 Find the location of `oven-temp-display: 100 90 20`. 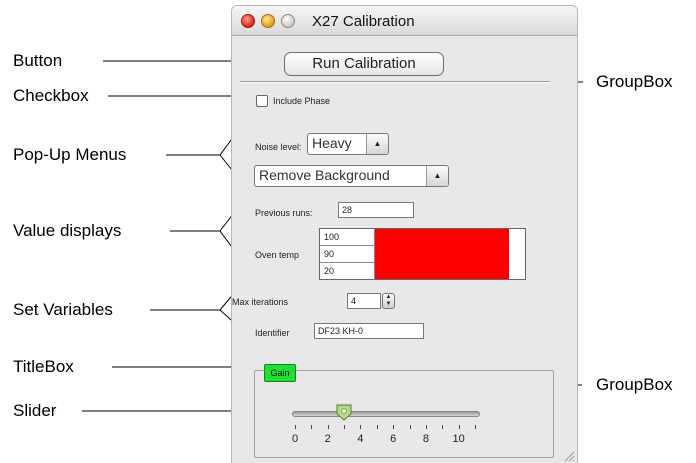

oven-temp-display: 100 90 20 is located at coordinates (422, 254).